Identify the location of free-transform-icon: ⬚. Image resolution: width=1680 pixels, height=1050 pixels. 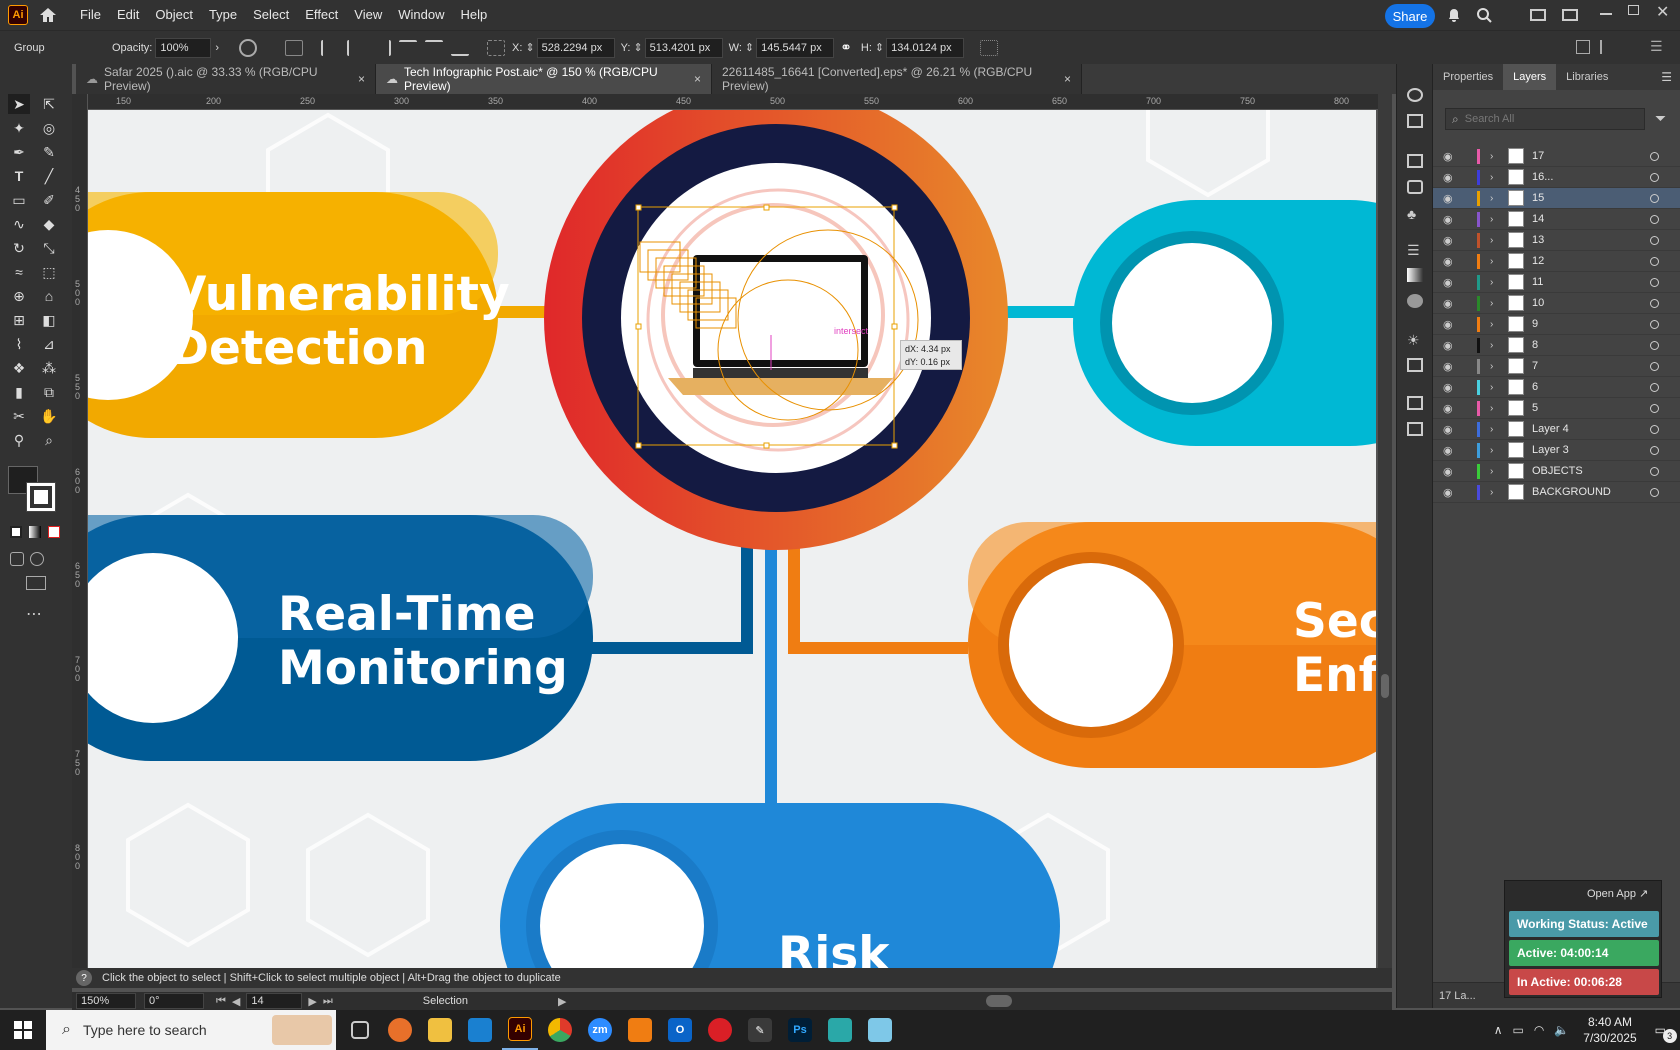
(49, 272).